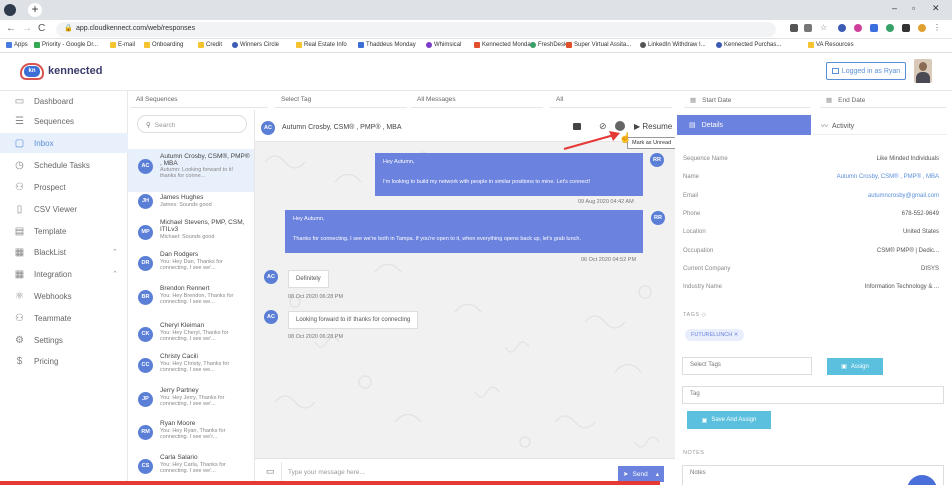 The height and width of the screenshot is (485, 952). I want to click on notes-heading: NOTES, so click(694, 453).